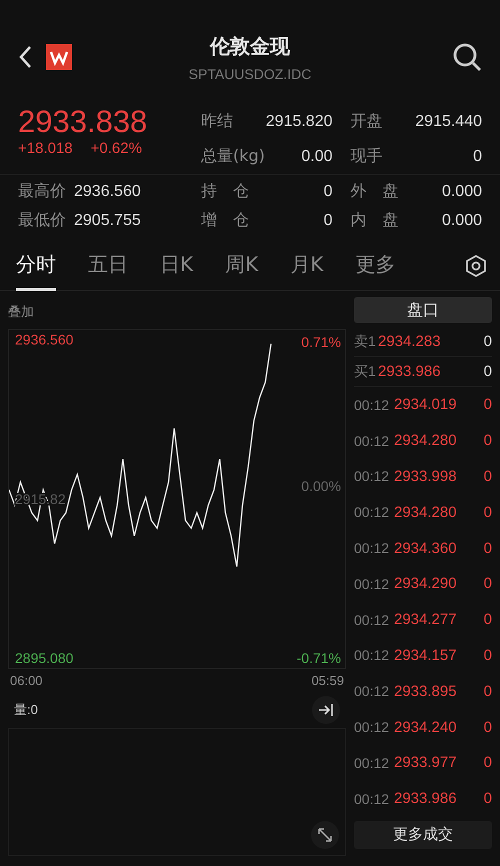  What do you see at coordinates (374, 191) in the screenshot?
I see `stat-label: 外 盘` at bounding box center [374, 191].